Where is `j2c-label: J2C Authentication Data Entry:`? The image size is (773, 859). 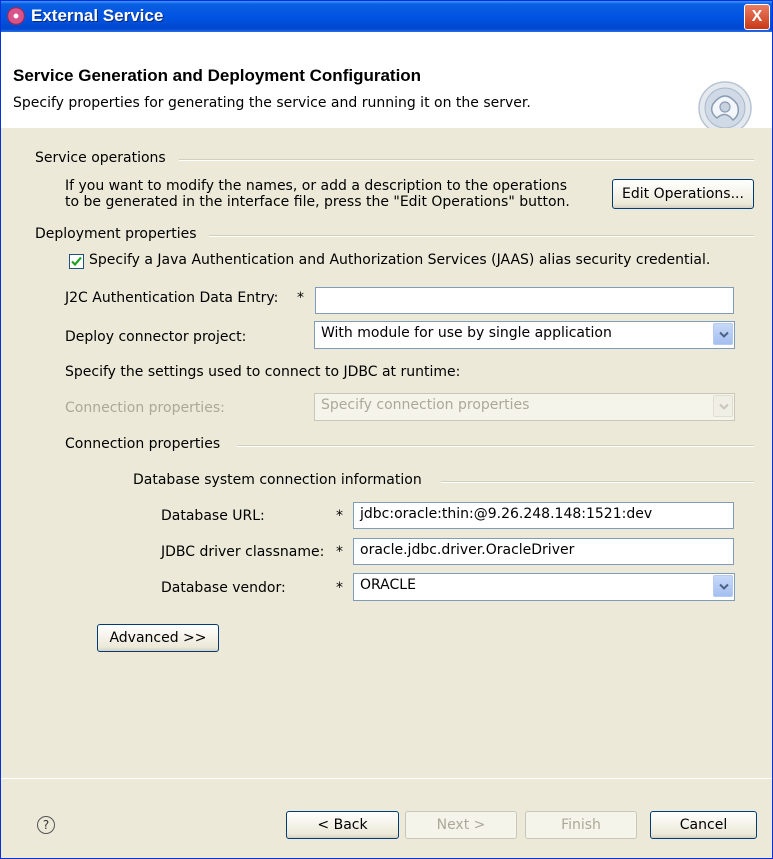 j2c-label: J2C Authentication Data Entry: is located at coordinates (172, 298).